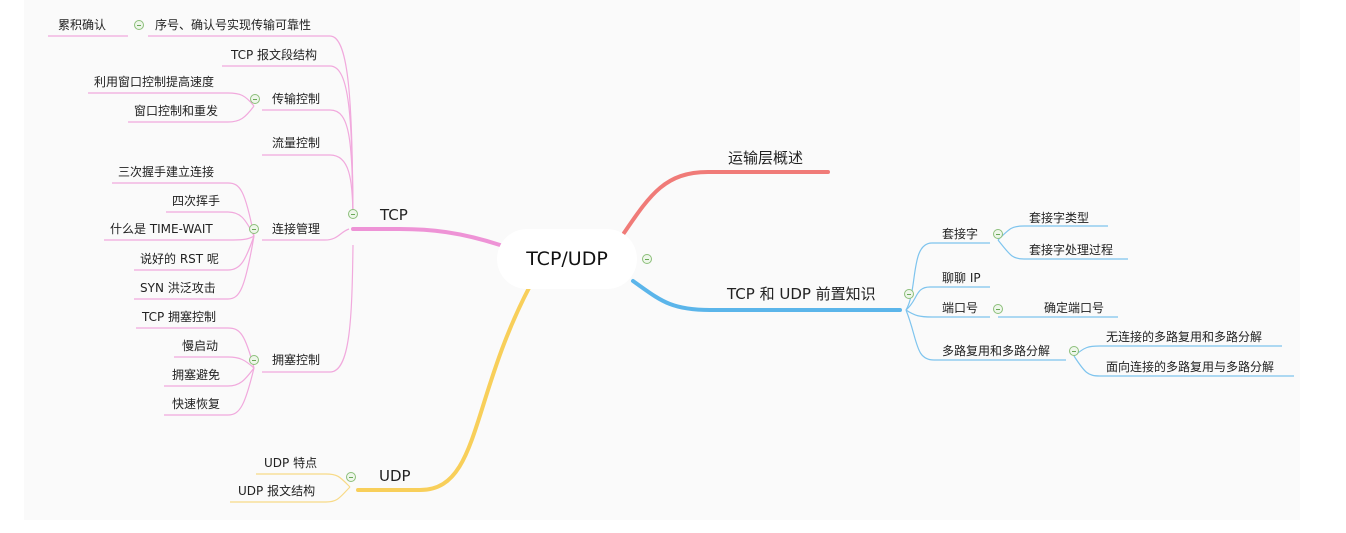  Describe the element at coordinates (214, 362) in the screenshot. I see `link-congestion-slowstart` at that location.